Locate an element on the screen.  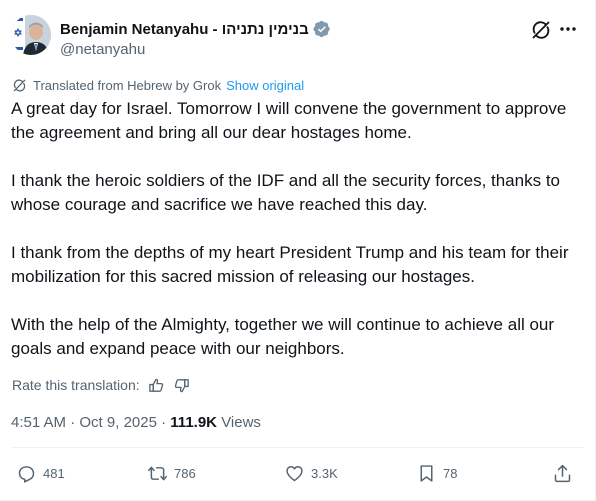
tweet-meta: 4:51 AM · Oct 9, 2025 · 111.9K Views is located at coordinates (136, 422).